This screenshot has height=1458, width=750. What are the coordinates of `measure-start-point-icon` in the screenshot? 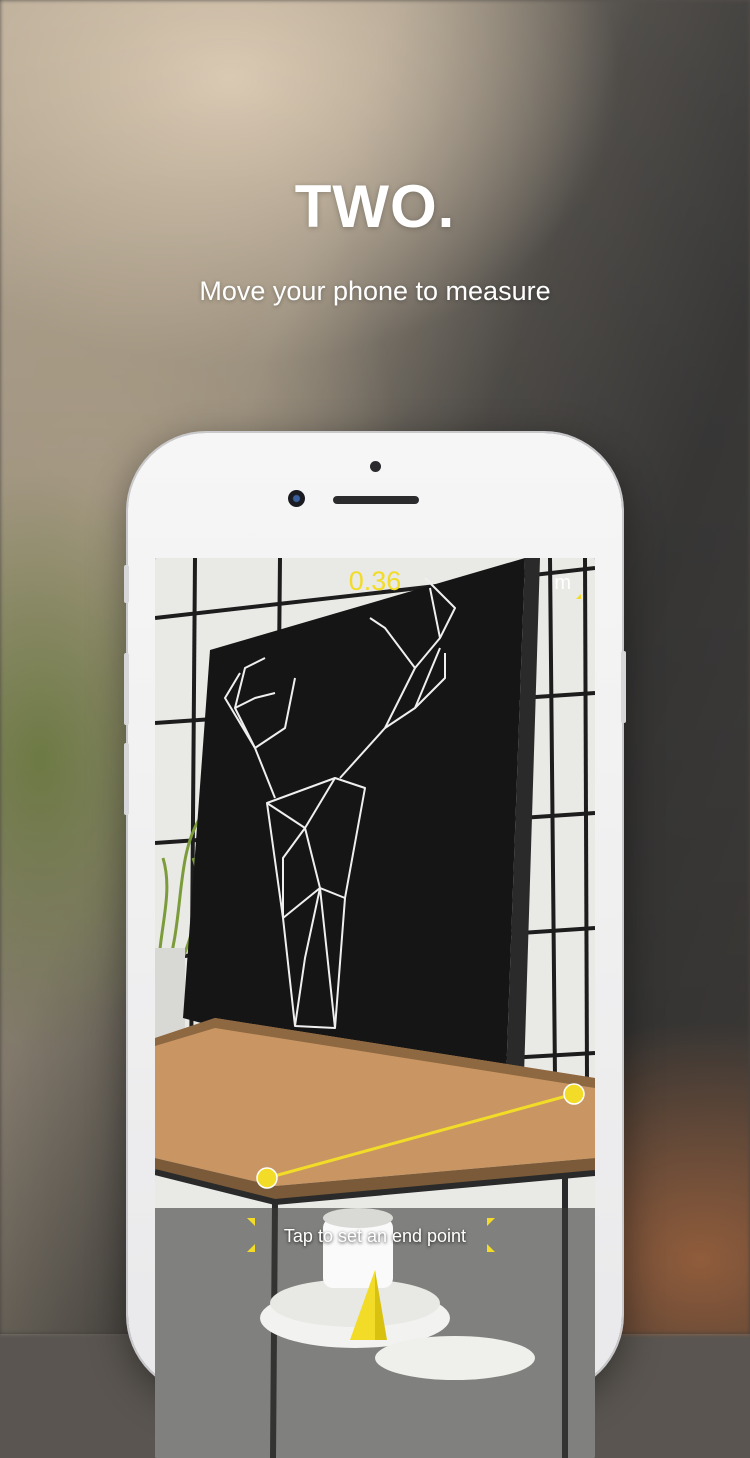 It's located at (267, 1178).